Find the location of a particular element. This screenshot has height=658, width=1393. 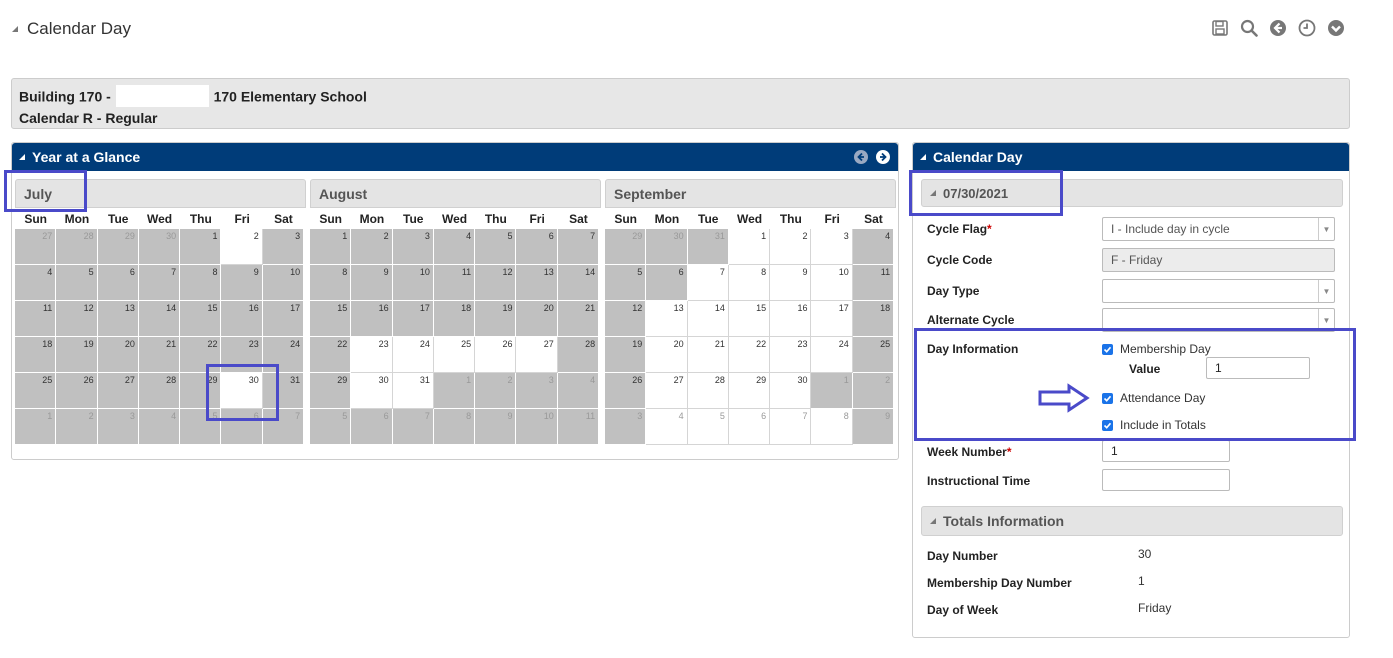

alternate-cycle-select: ▼ is located at coordinates (1218, 320).